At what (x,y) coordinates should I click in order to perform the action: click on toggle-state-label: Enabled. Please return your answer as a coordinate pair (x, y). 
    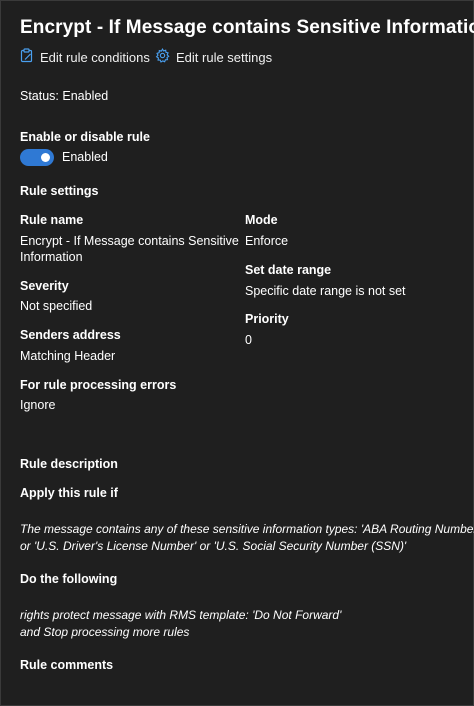
    Looking at the image, I should click on (85, 157).